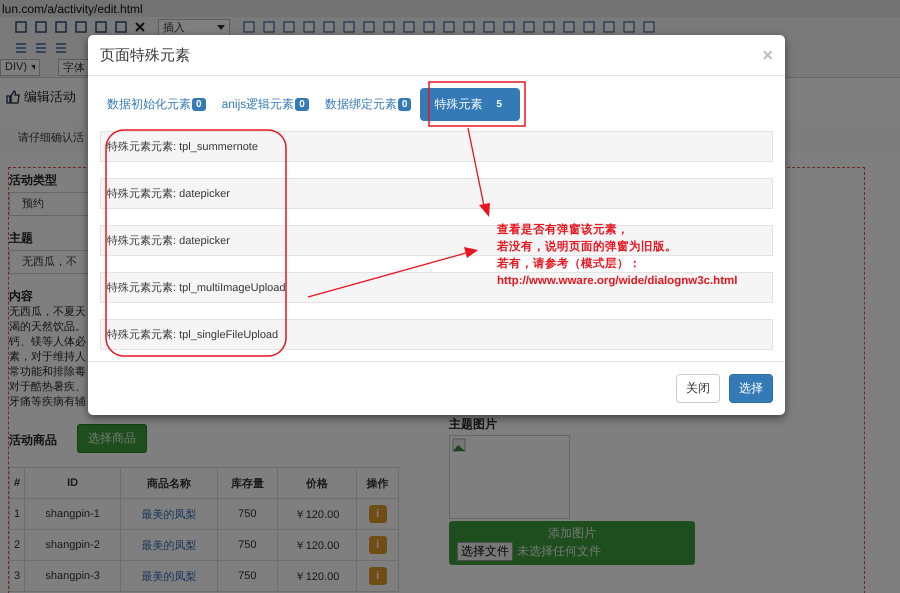  Describe the element at coordinates (459, 445) in the screenshot. I see `broken-image-icon` at that location.